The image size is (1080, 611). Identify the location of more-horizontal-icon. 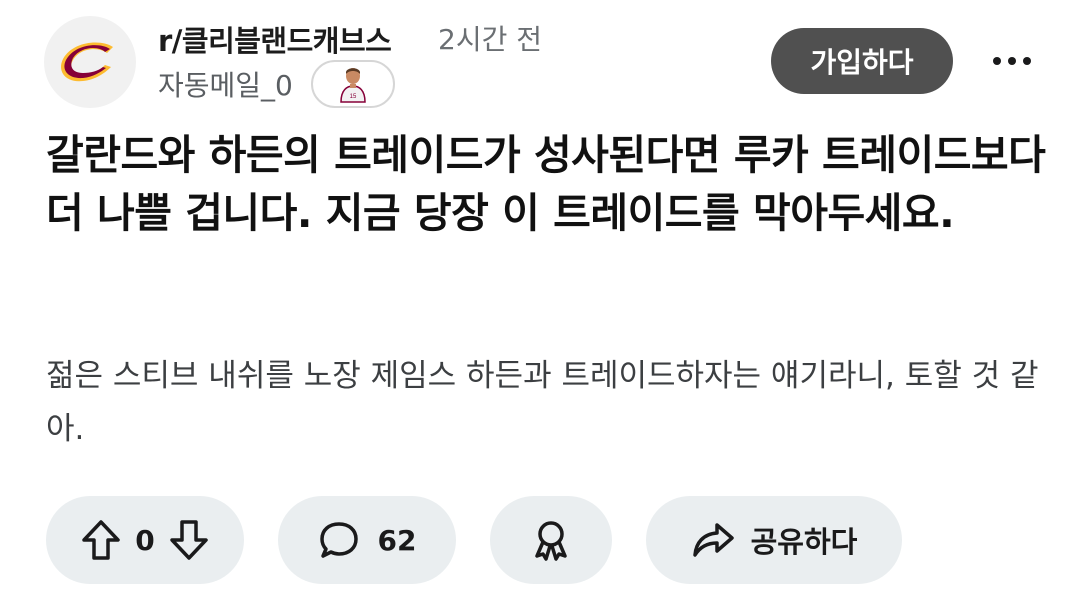
(1012, 61).